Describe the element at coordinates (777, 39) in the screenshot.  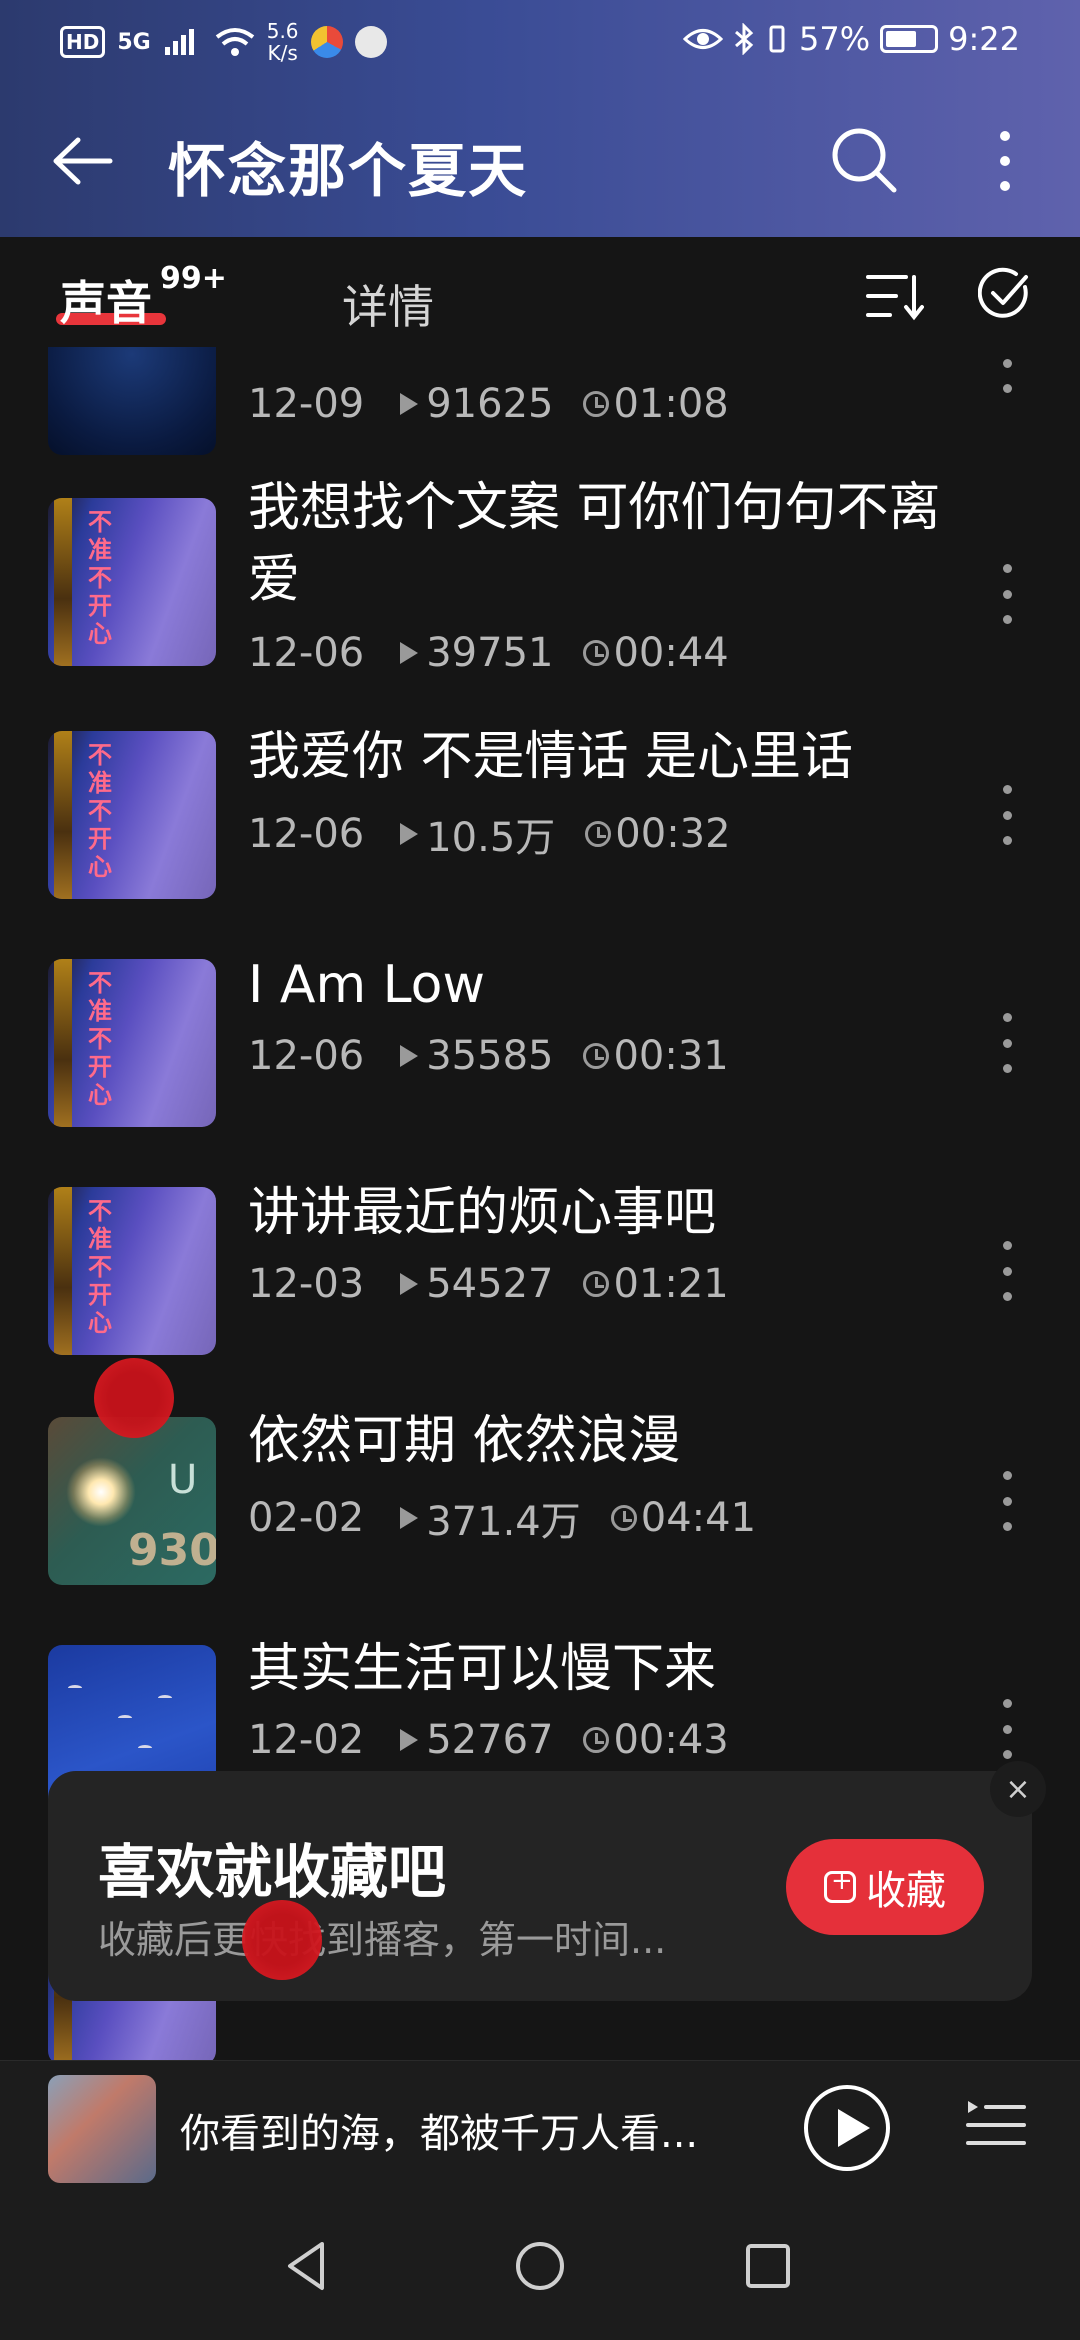
I see `vibrate-icon` at that location.